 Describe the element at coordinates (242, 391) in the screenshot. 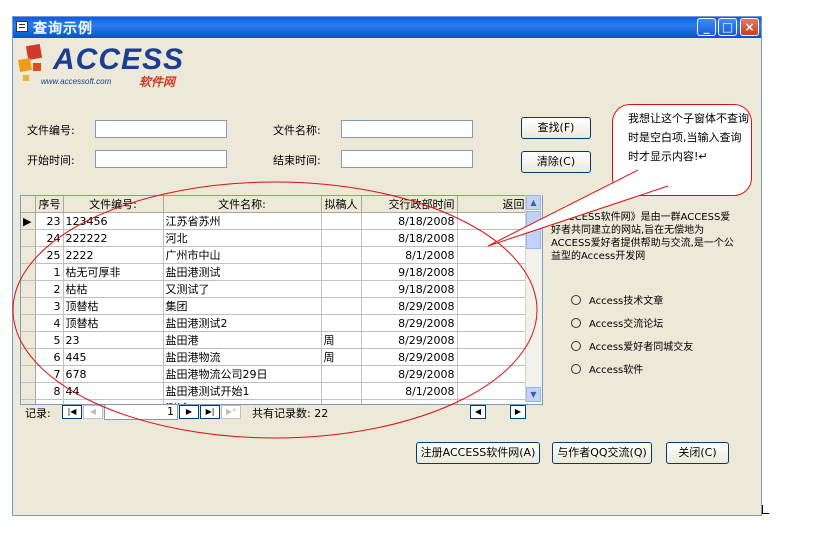

I see `table-cell: 盐田港测试开始1` at that location.